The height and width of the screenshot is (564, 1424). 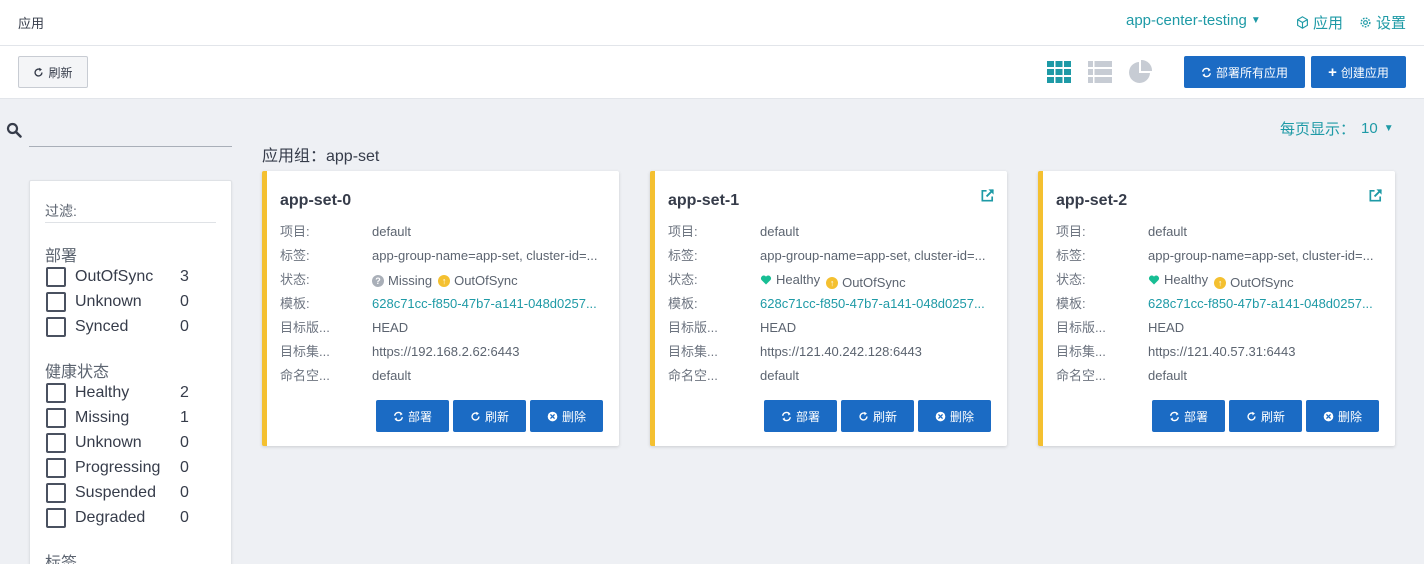 What do you see at coordinates (130, 222) in the screenshot?
I see `filter-divider` at bounding box center [130, 222].